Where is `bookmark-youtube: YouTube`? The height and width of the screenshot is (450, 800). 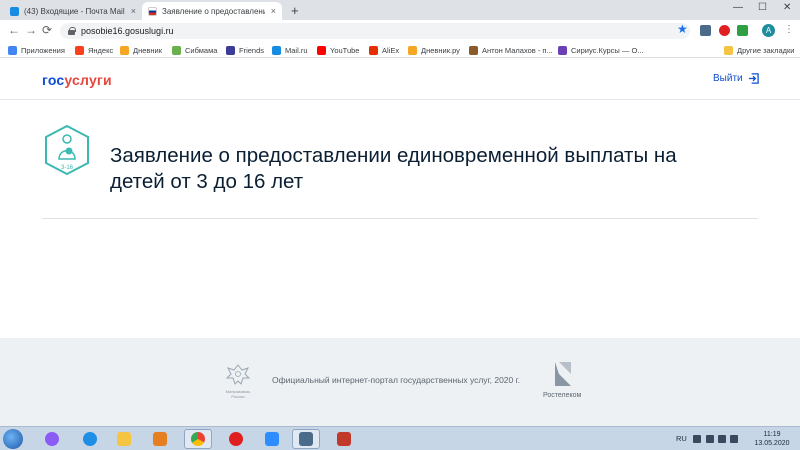
bookmark-youtube: YouTube is located at coordinates (338, 50).